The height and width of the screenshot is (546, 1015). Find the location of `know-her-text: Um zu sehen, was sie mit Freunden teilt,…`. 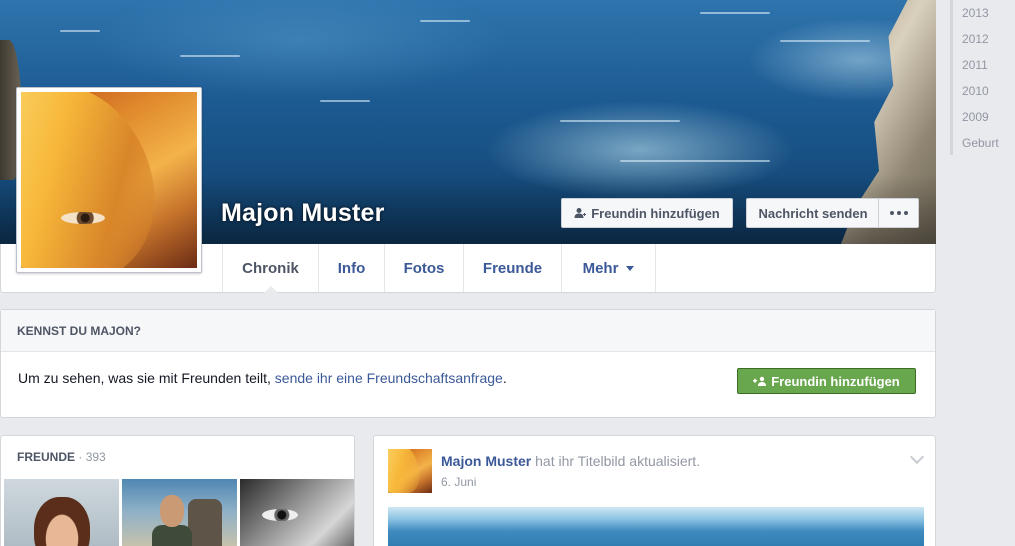

know-her-text: Um zu sehen, was sie mit Freunden teilt,… is located at coordinates (262, 378).